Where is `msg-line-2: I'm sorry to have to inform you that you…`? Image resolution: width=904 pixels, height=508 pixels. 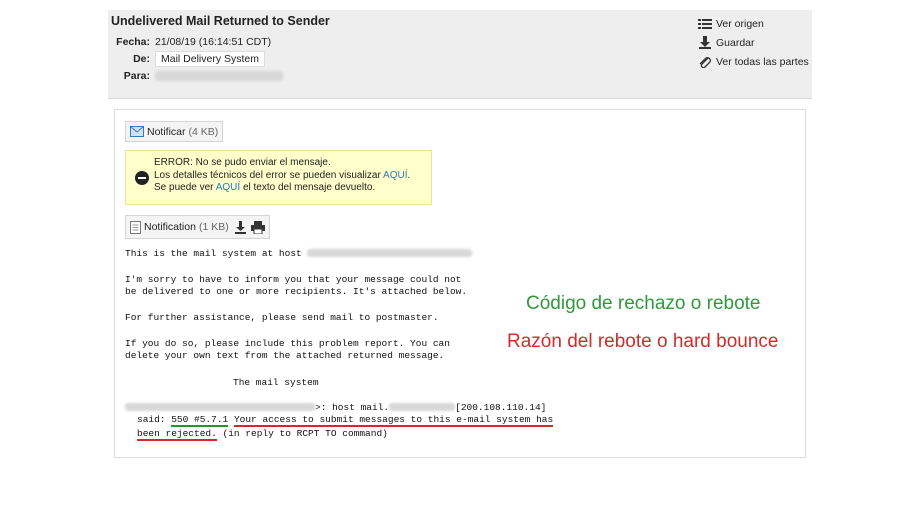 msg-line-2: I'm sorry to have to inform you that you… is located at coordinates (293, 279).